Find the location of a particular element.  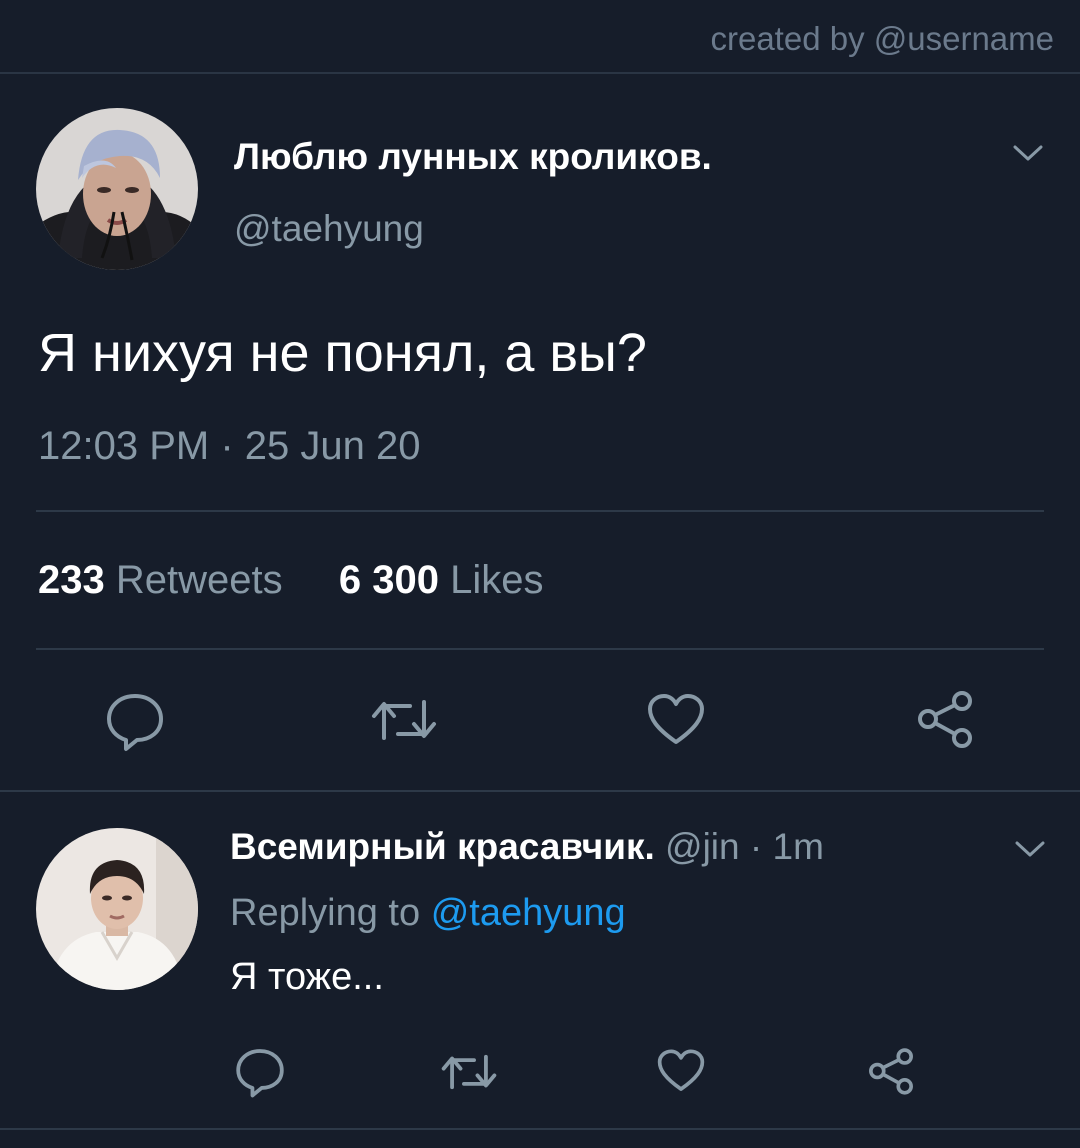

replying-prefix: Replying to is located at coordinates (325, 913).